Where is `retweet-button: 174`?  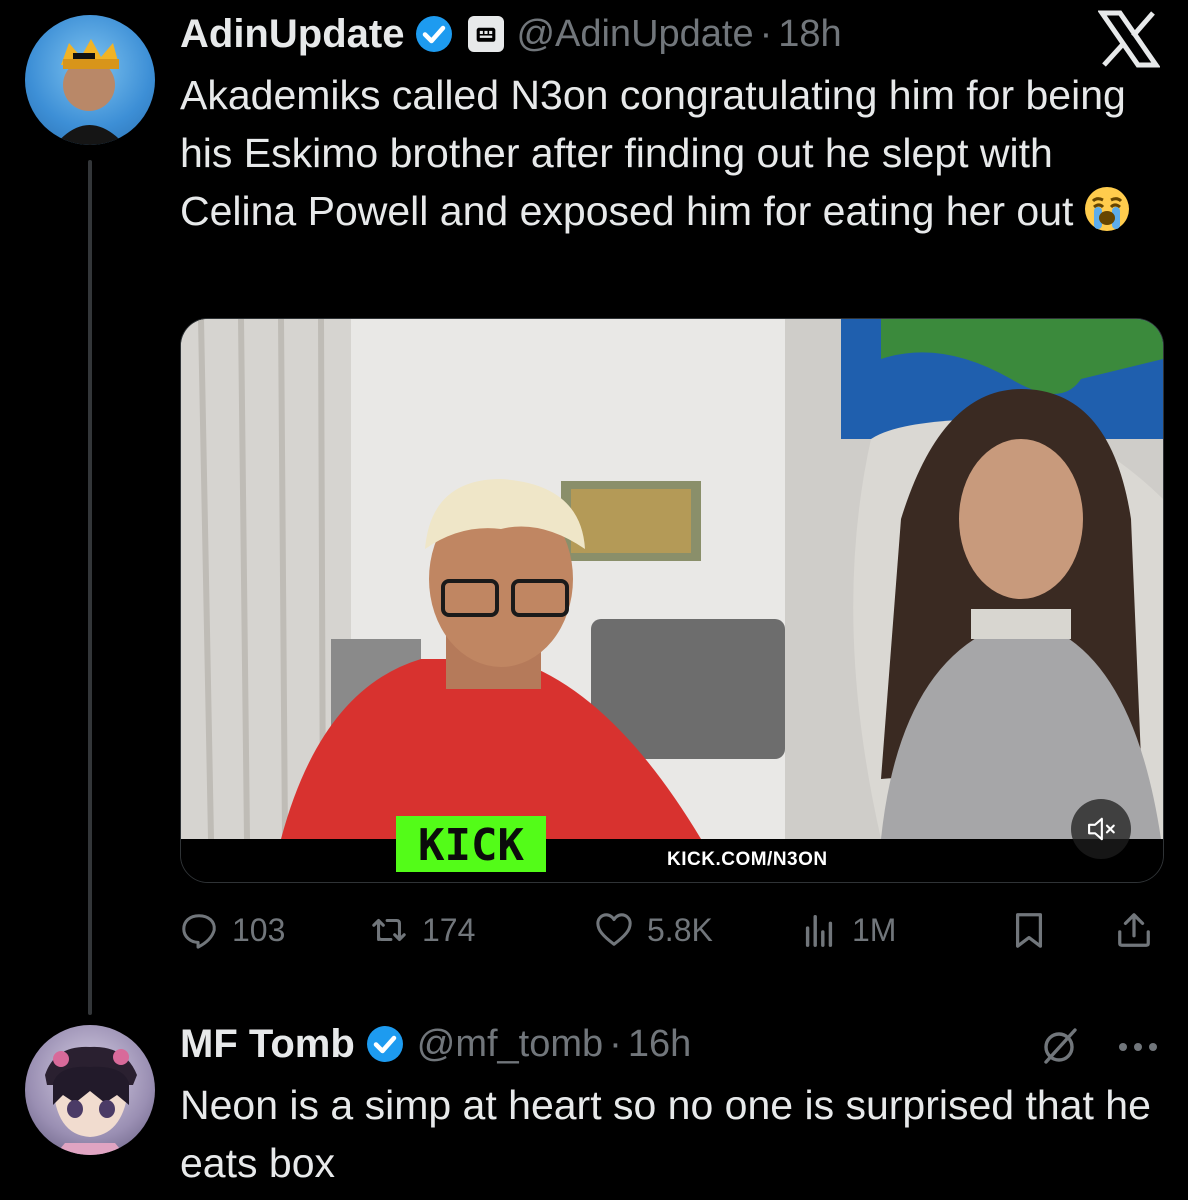 retweet-button: 174 is located at coordinates (422, 930).